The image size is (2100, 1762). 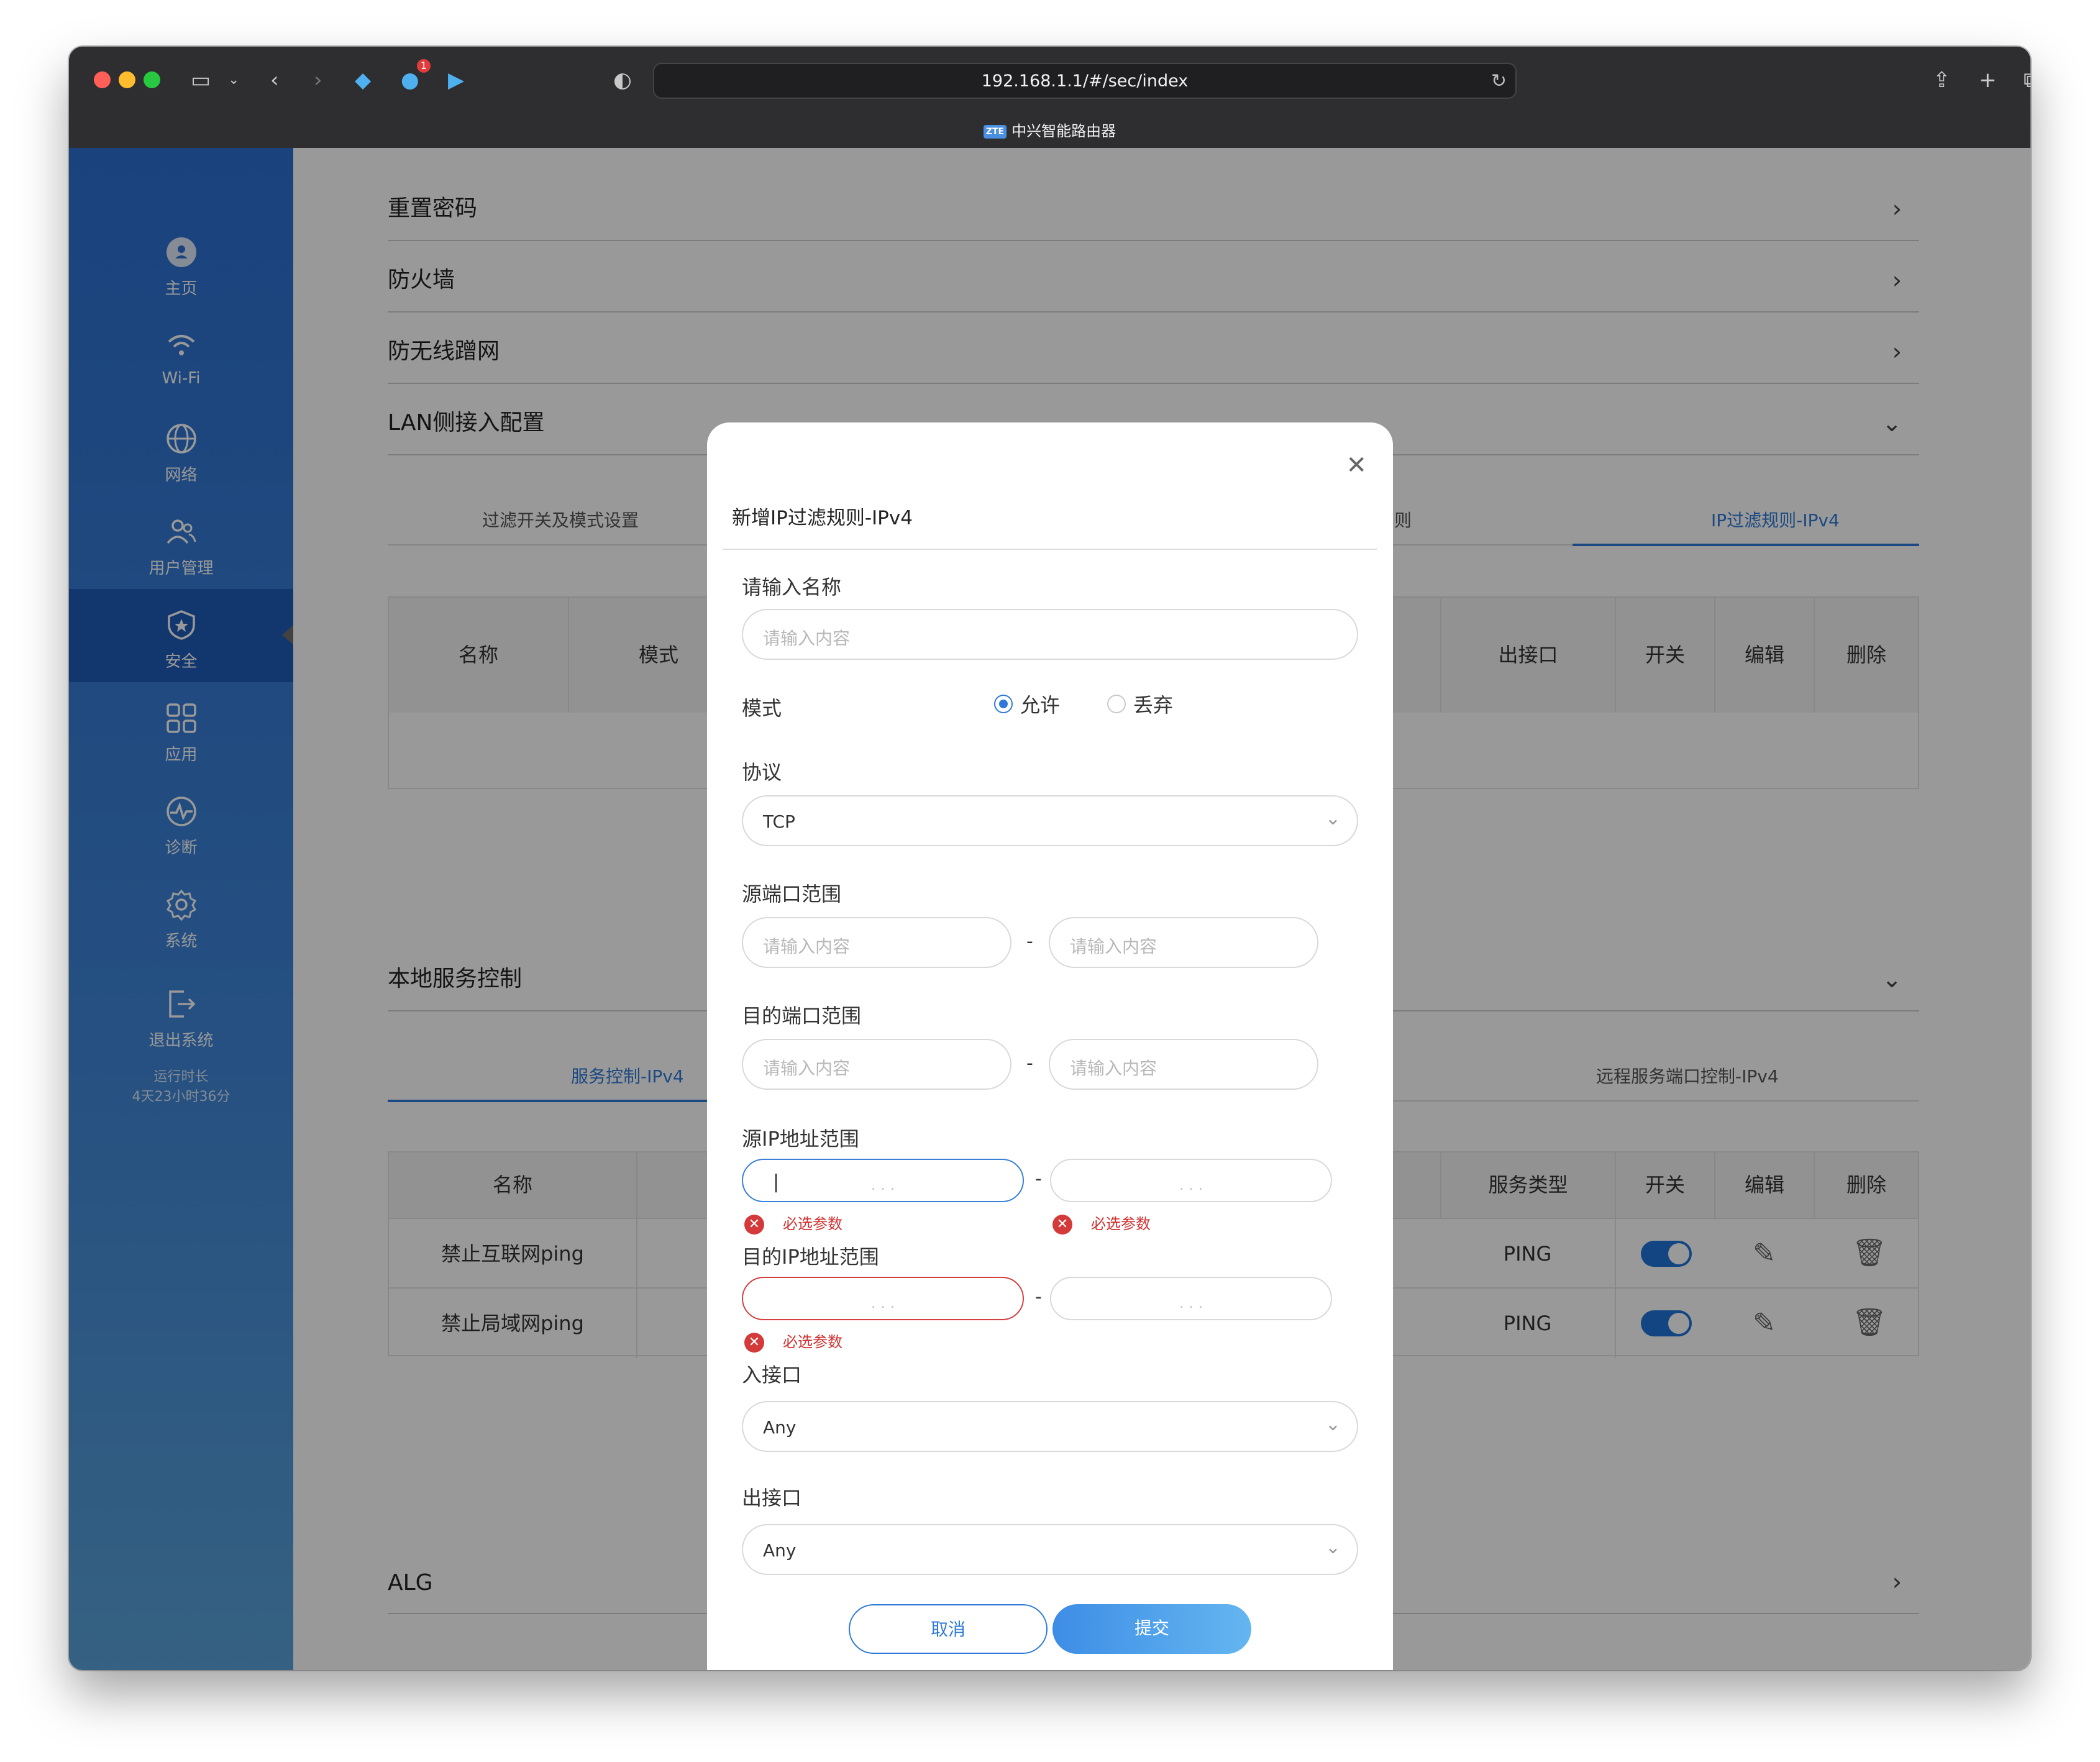 I want to click on sidebar-toggle-icon: ▭, so click(x=201, y=80).